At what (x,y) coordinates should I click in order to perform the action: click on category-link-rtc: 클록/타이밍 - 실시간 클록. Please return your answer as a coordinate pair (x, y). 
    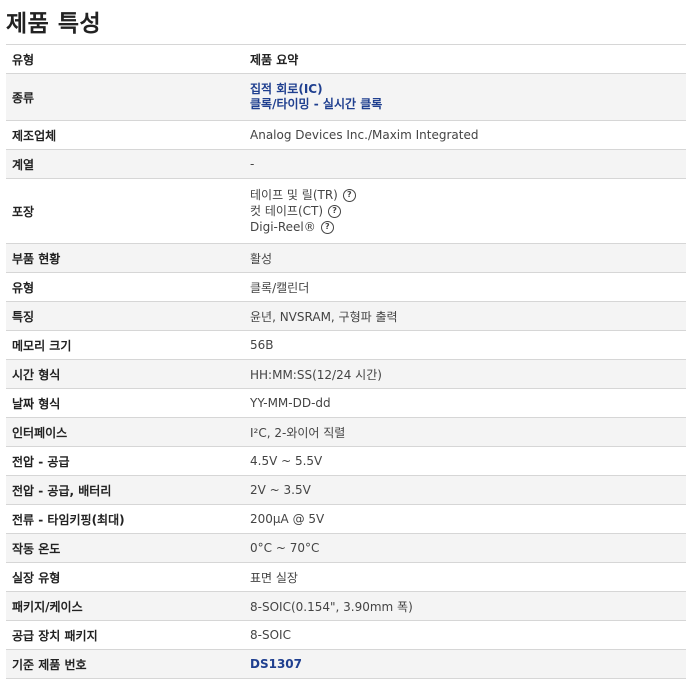
    Looking at the image, I should click on (468, 104).